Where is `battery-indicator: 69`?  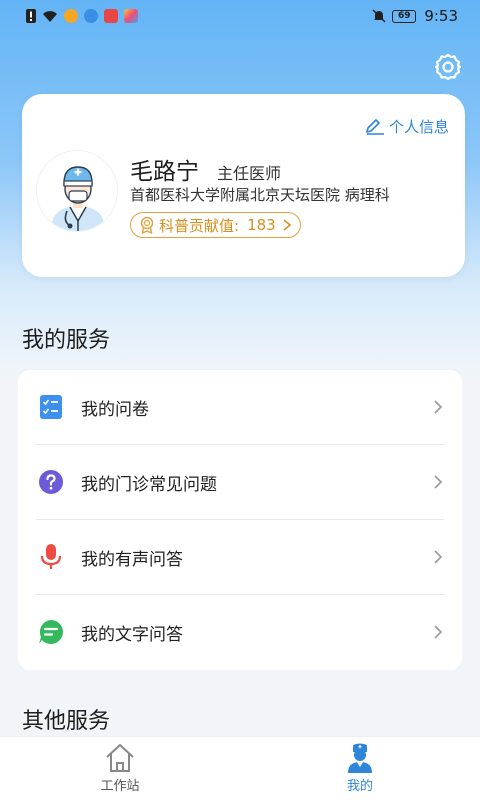 battery-indicator: 69 is located at coordinates (404, 16).